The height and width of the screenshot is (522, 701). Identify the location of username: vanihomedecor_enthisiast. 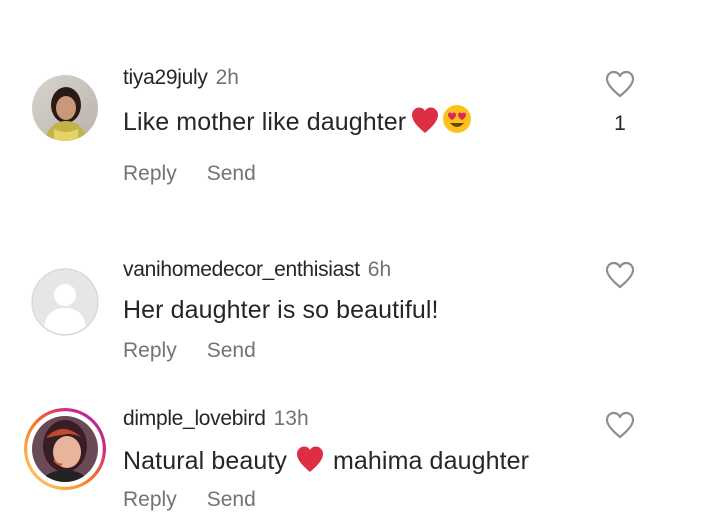
(241, 269).